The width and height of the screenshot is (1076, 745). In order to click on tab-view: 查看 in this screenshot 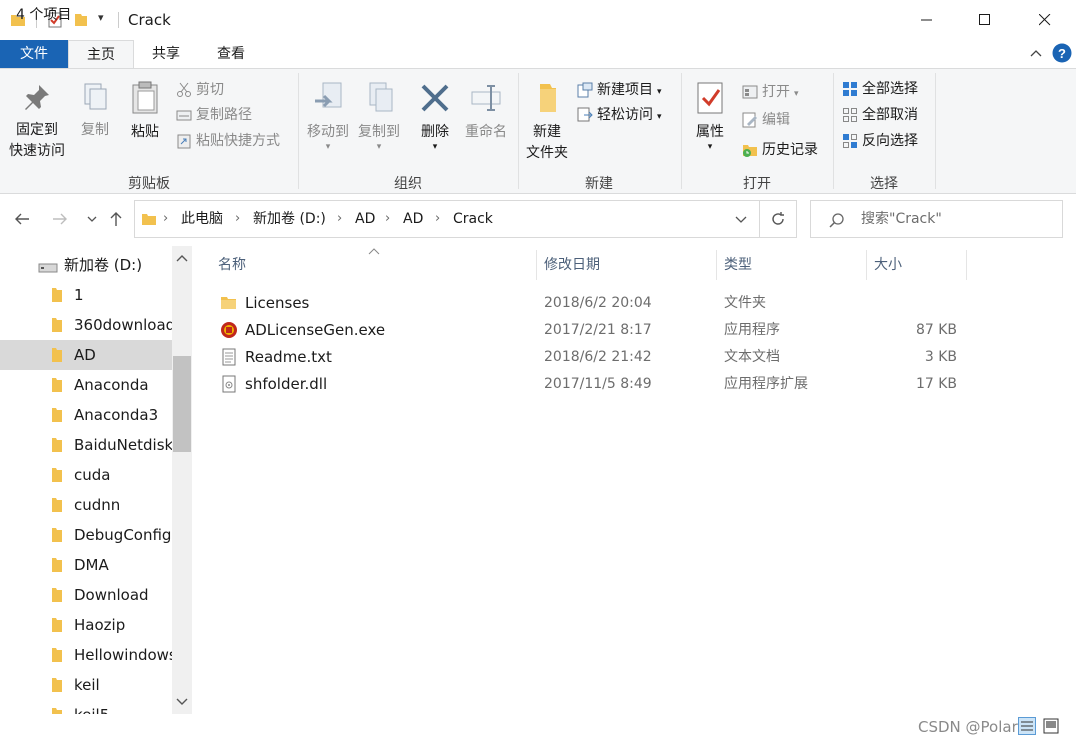, I will do `click(231, 54)`.